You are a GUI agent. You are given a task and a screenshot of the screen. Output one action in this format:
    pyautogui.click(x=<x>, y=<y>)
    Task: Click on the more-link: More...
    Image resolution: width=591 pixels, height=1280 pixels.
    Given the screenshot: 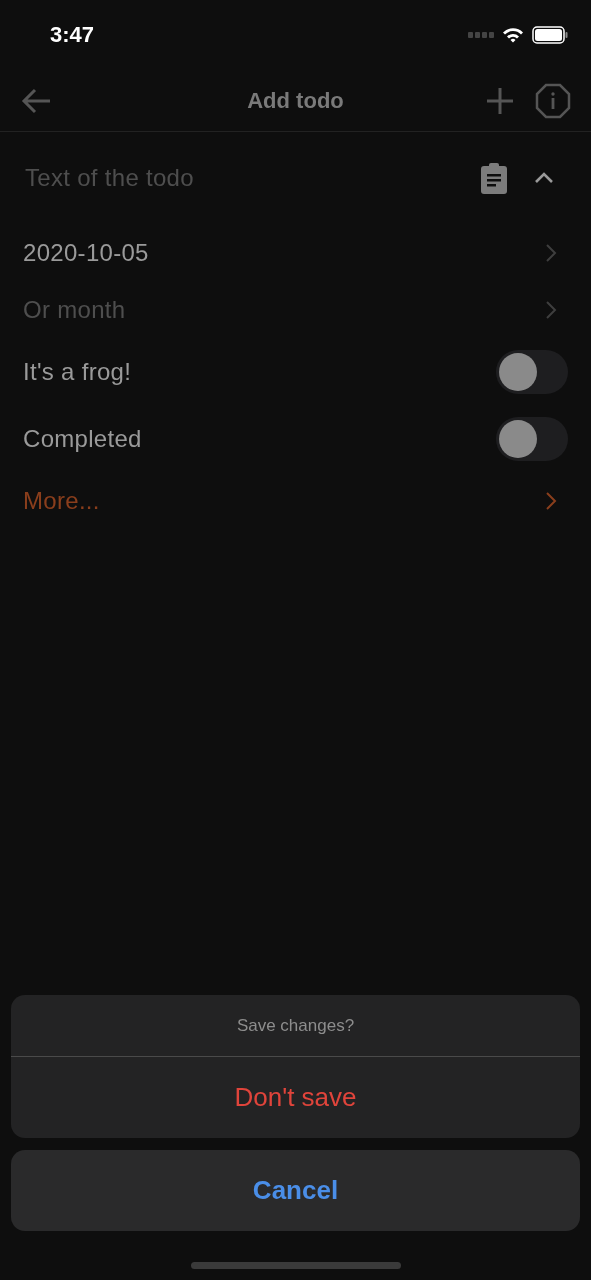 What is the action you would take?
    pyautogui.click(x=61, y=501)
    